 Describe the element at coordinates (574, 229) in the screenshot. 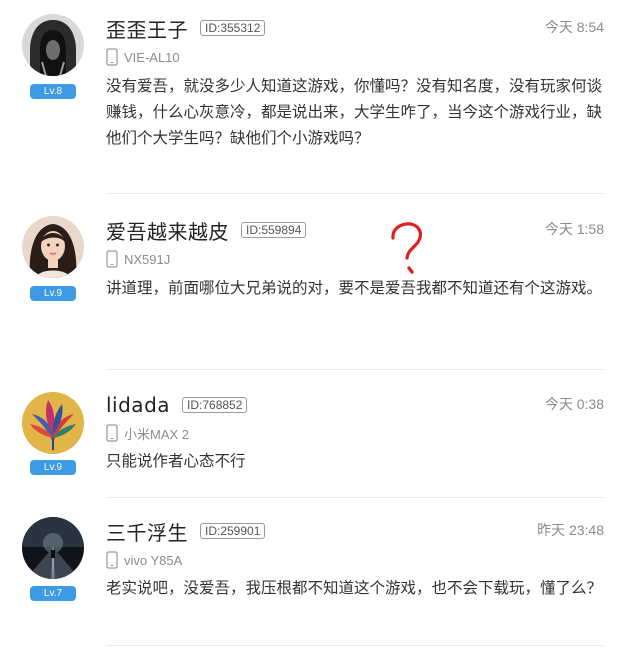

I see `comment-time: 今天 1:58` at that location.